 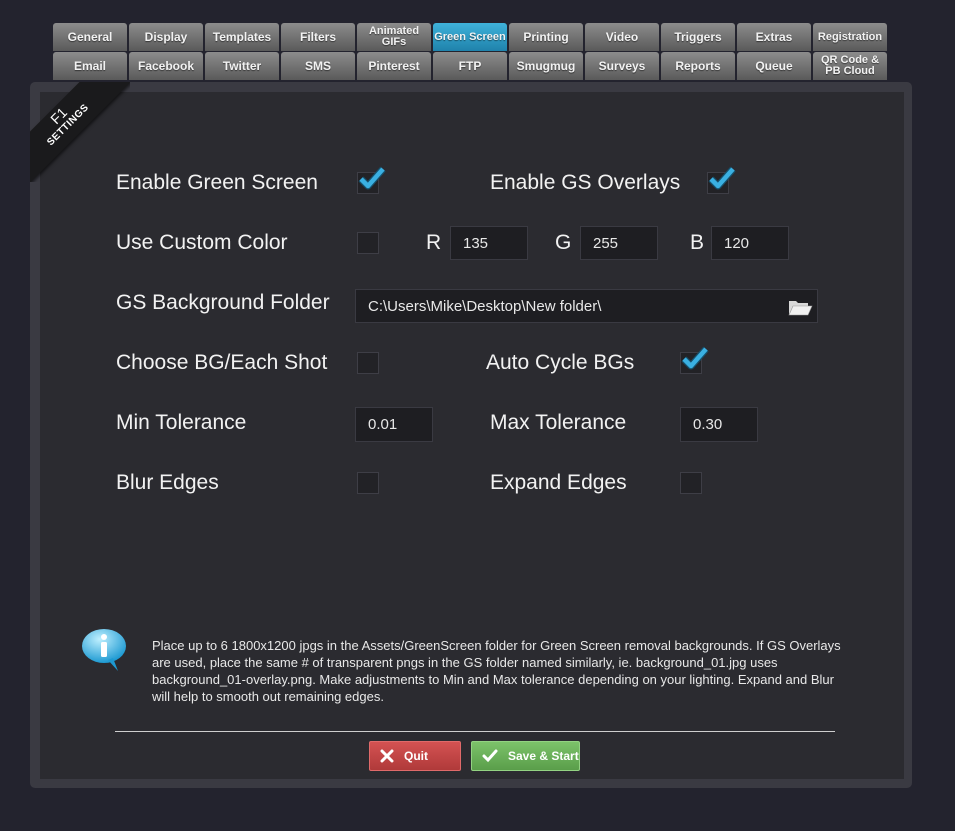 I want to click on auto-cycle-bgs-label: Auto Cycle BGs, so click(x=560, y=362).